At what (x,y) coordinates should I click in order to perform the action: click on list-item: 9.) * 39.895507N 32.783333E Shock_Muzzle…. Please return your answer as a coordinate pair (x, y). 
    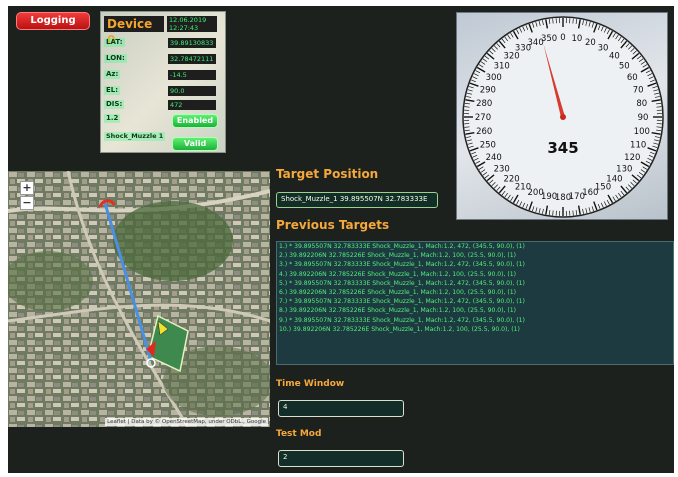
    Looking at the image, I should click on (475, 320).